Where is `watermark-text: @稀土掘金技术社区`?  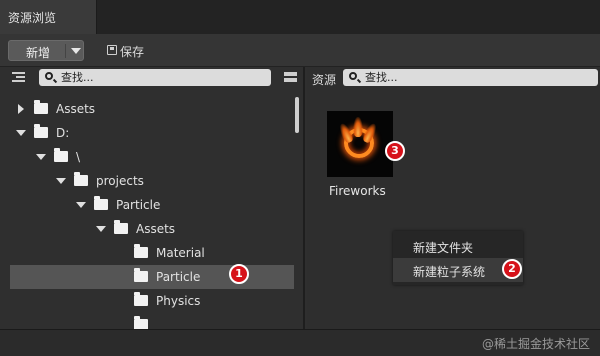
watermark-text: @稀土掘金技术社区 is located at coordinates (535, 344).